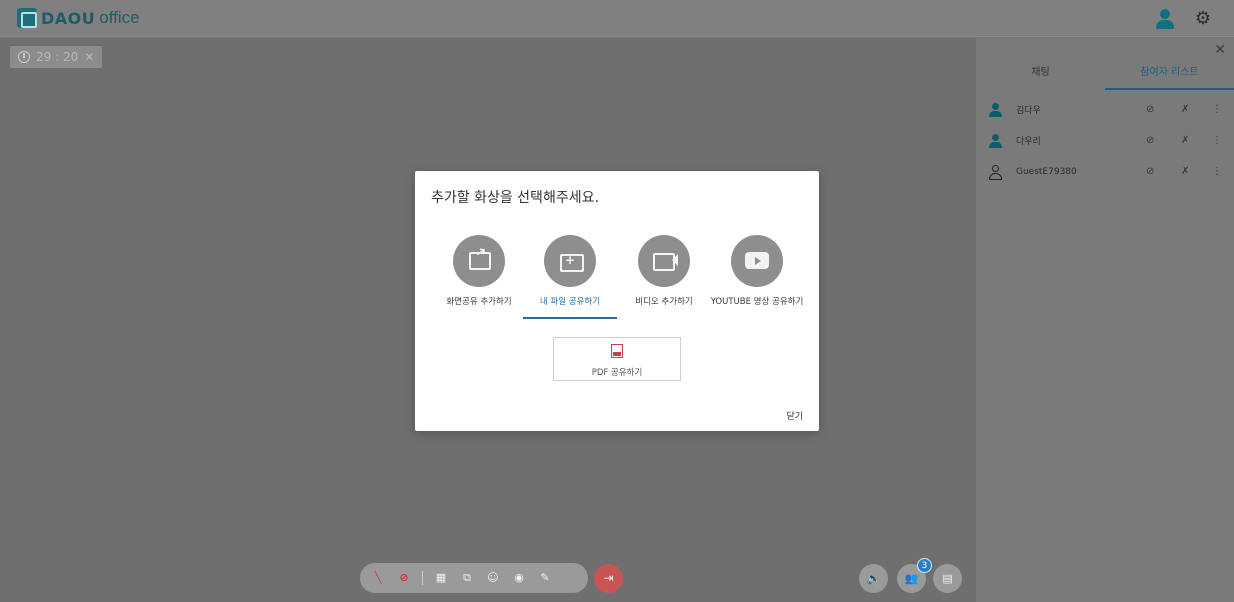  I want to click on participant-name: 다우리, so click(1028, 142).